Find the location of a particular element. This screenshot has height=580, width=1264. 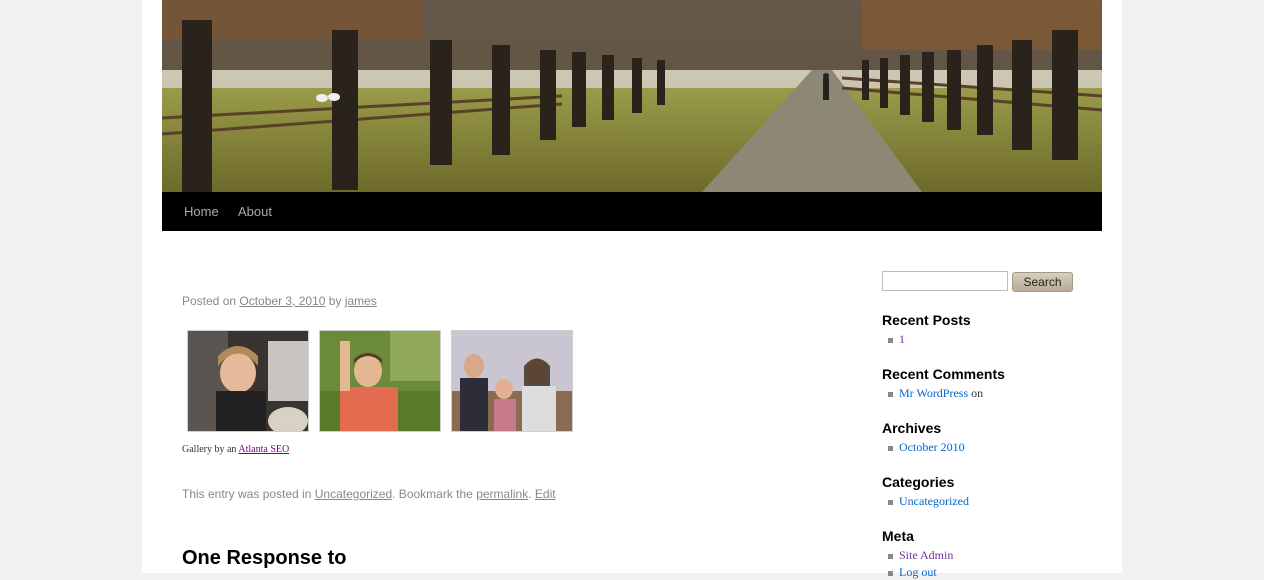

bookmark-label: . Bookmark the is located at coordinates (432, 494).